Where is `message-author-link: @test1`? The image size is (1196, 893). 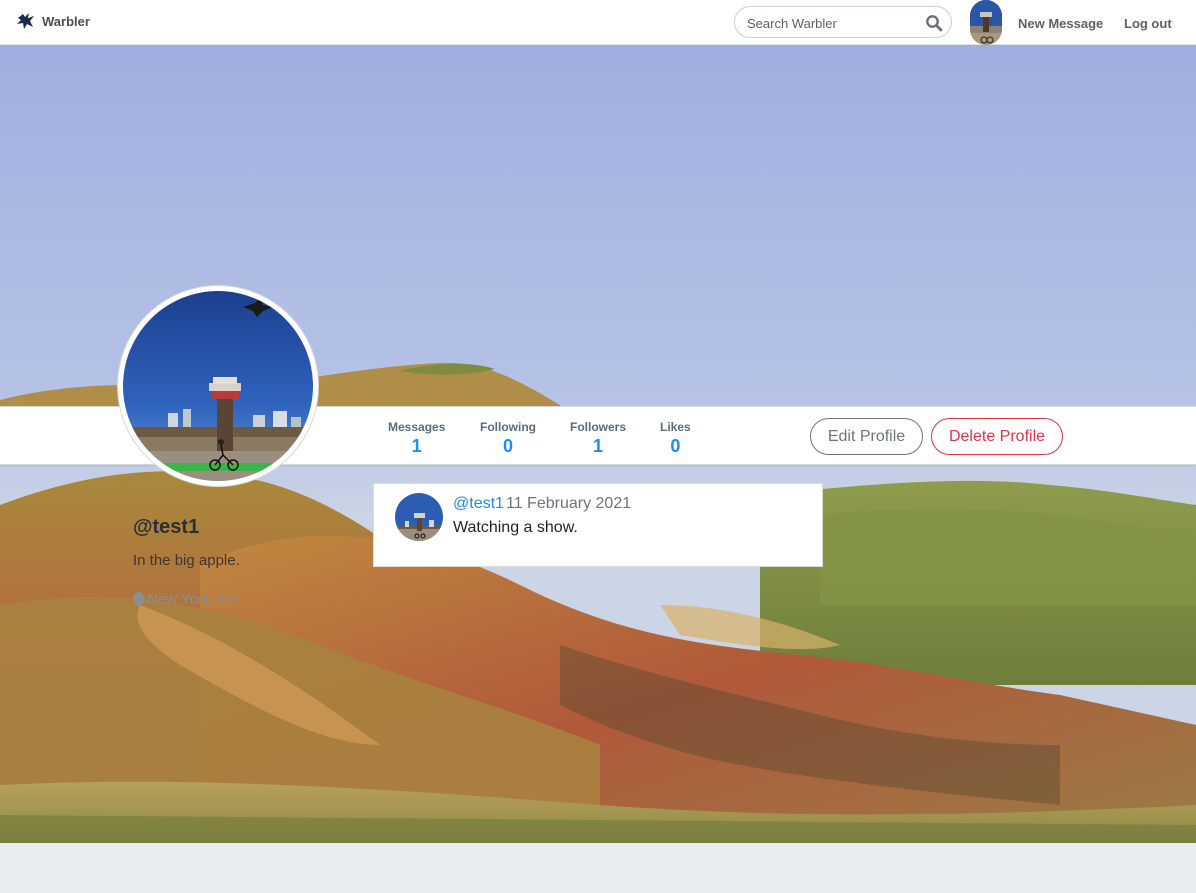
message-author-link: @test1 is located at coordinates (478, 504).